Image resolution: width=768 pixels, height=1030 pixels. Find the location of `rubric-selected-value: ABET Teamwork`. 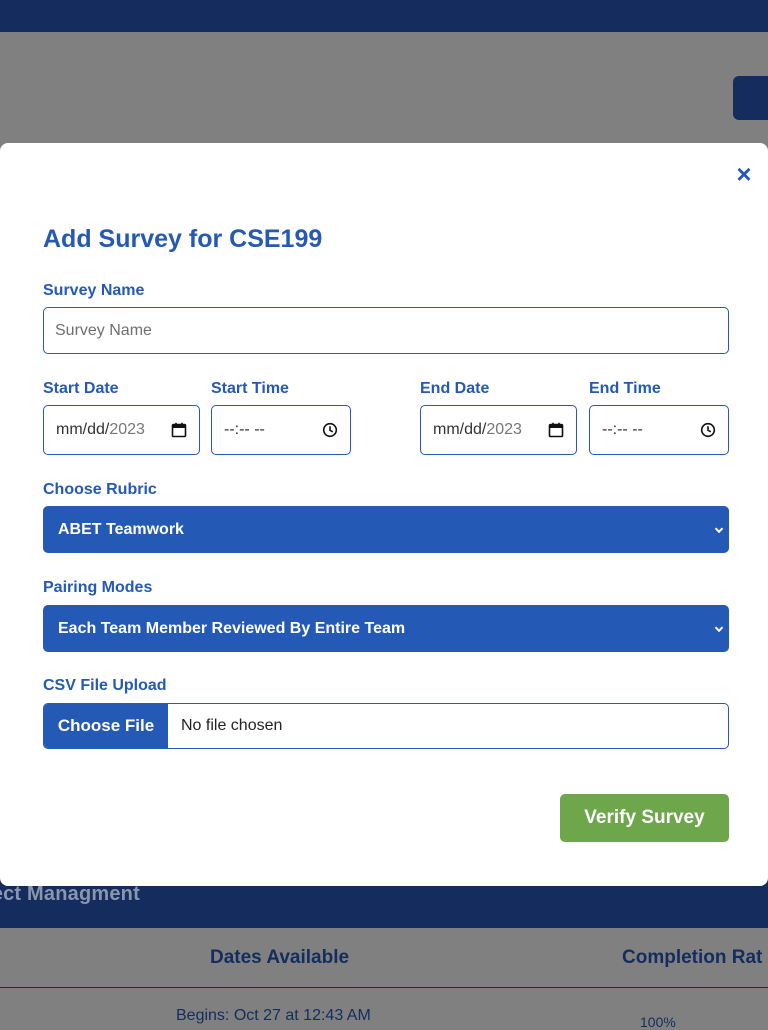

rubric-selected-value: ABET Teamwork is located at coordinates (121, 529).